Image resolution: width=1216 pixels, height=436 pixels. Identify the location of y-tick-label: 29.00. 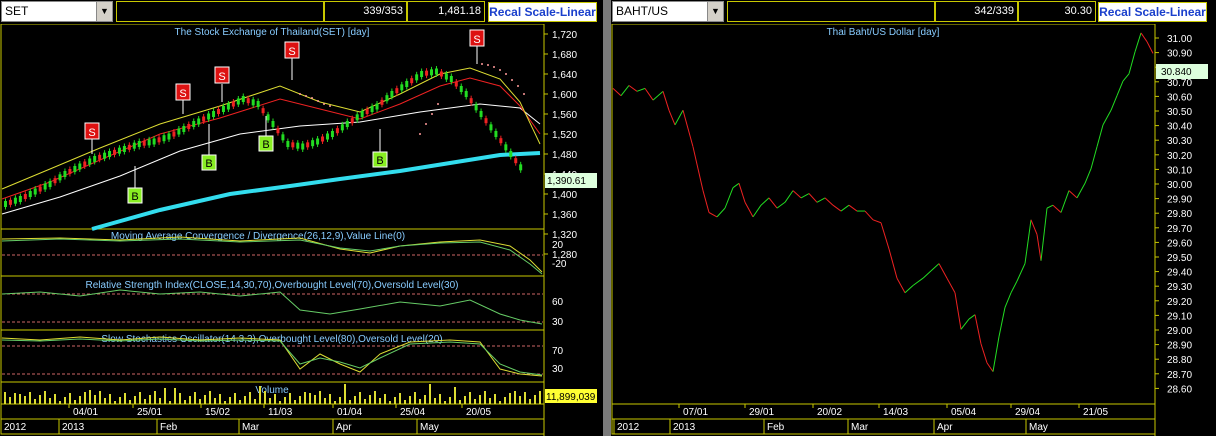
(1179, 331).